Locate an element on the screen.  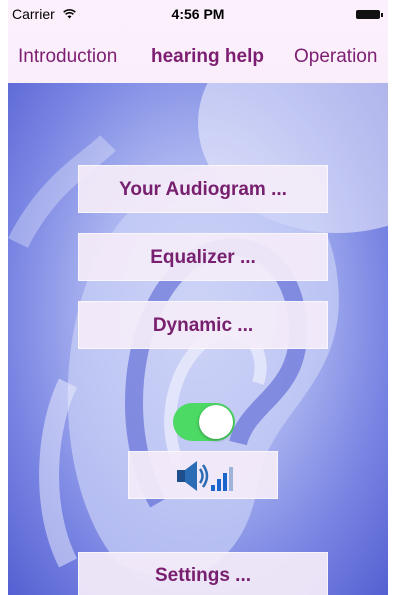
volume-button is located at coordinates (203, 475).